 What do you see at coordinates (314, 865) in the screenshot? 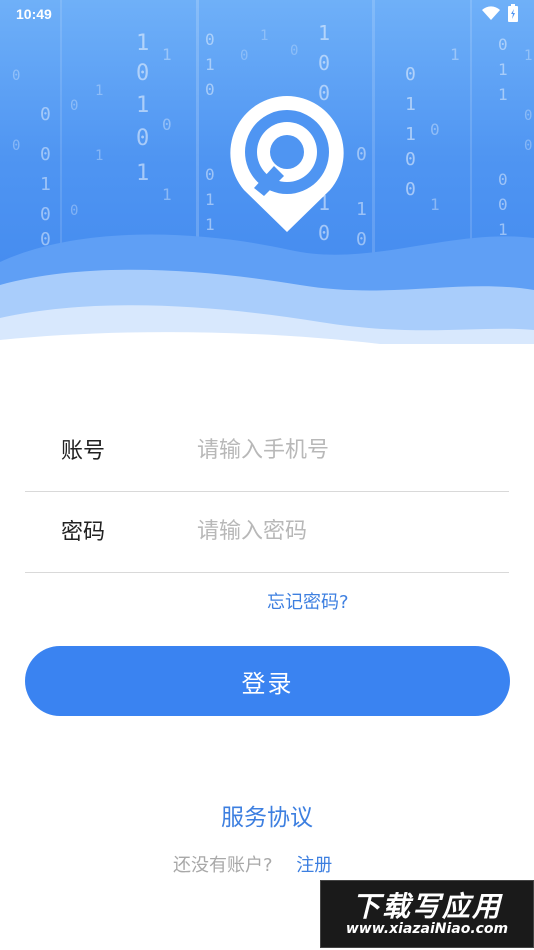
I see `register-link: 注册` at bounding box center [314, 865].